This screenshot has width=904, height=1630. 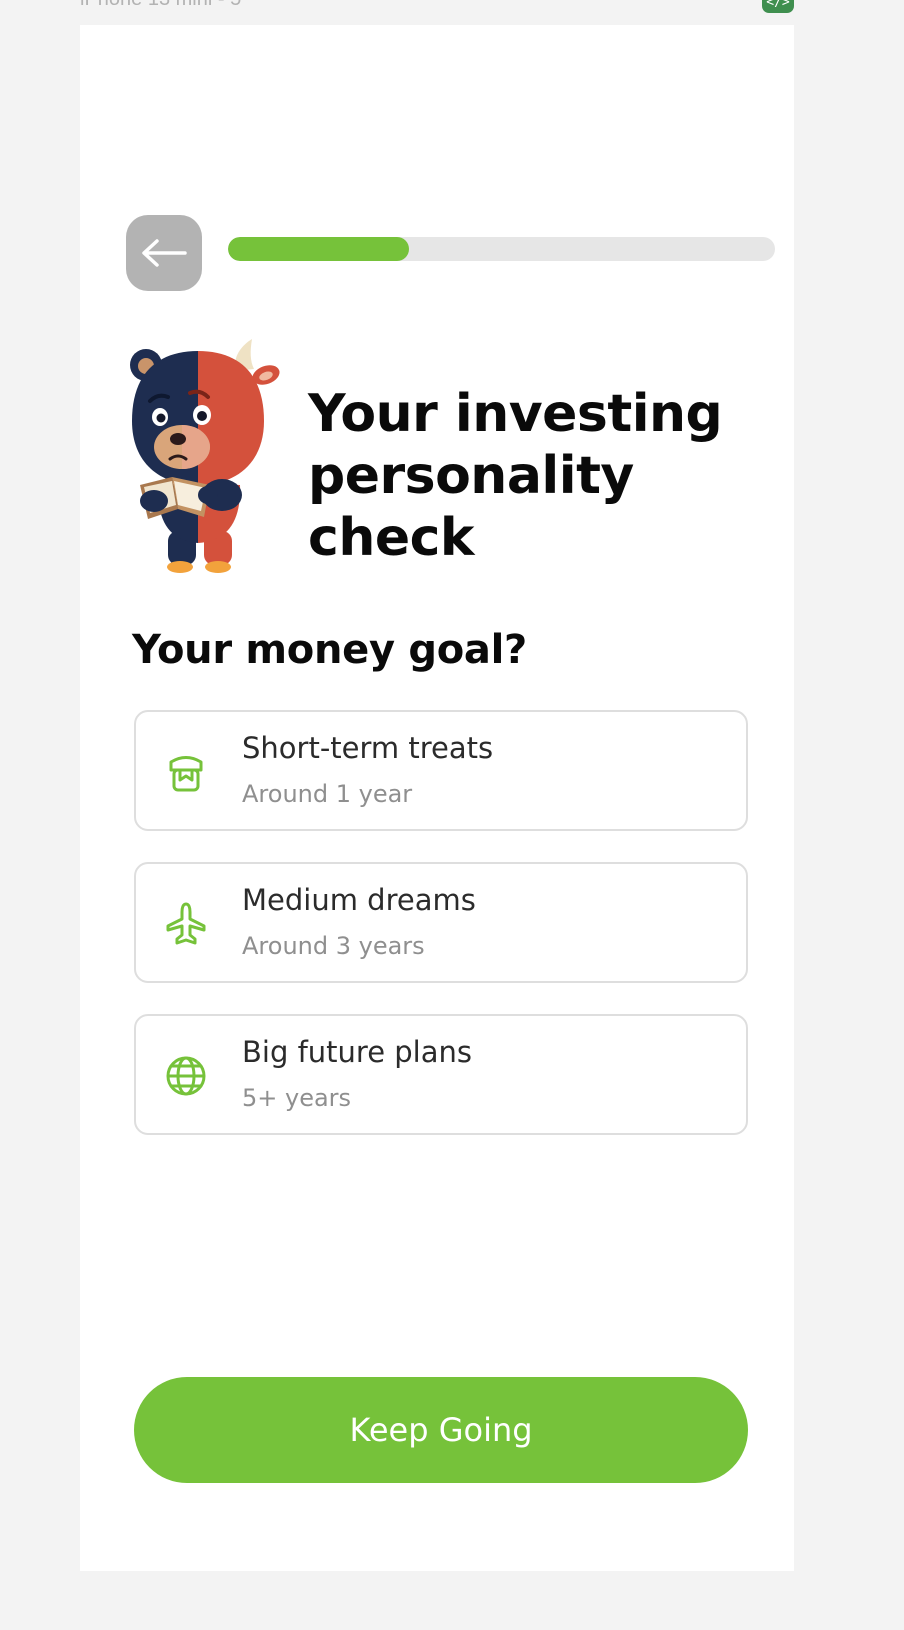 I want to click on arrow-left-icon, so click(x=164, y=253).